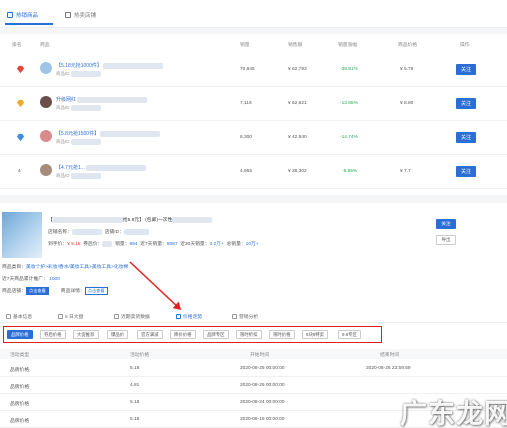  I want to click on price-icon, so click(178, 316).